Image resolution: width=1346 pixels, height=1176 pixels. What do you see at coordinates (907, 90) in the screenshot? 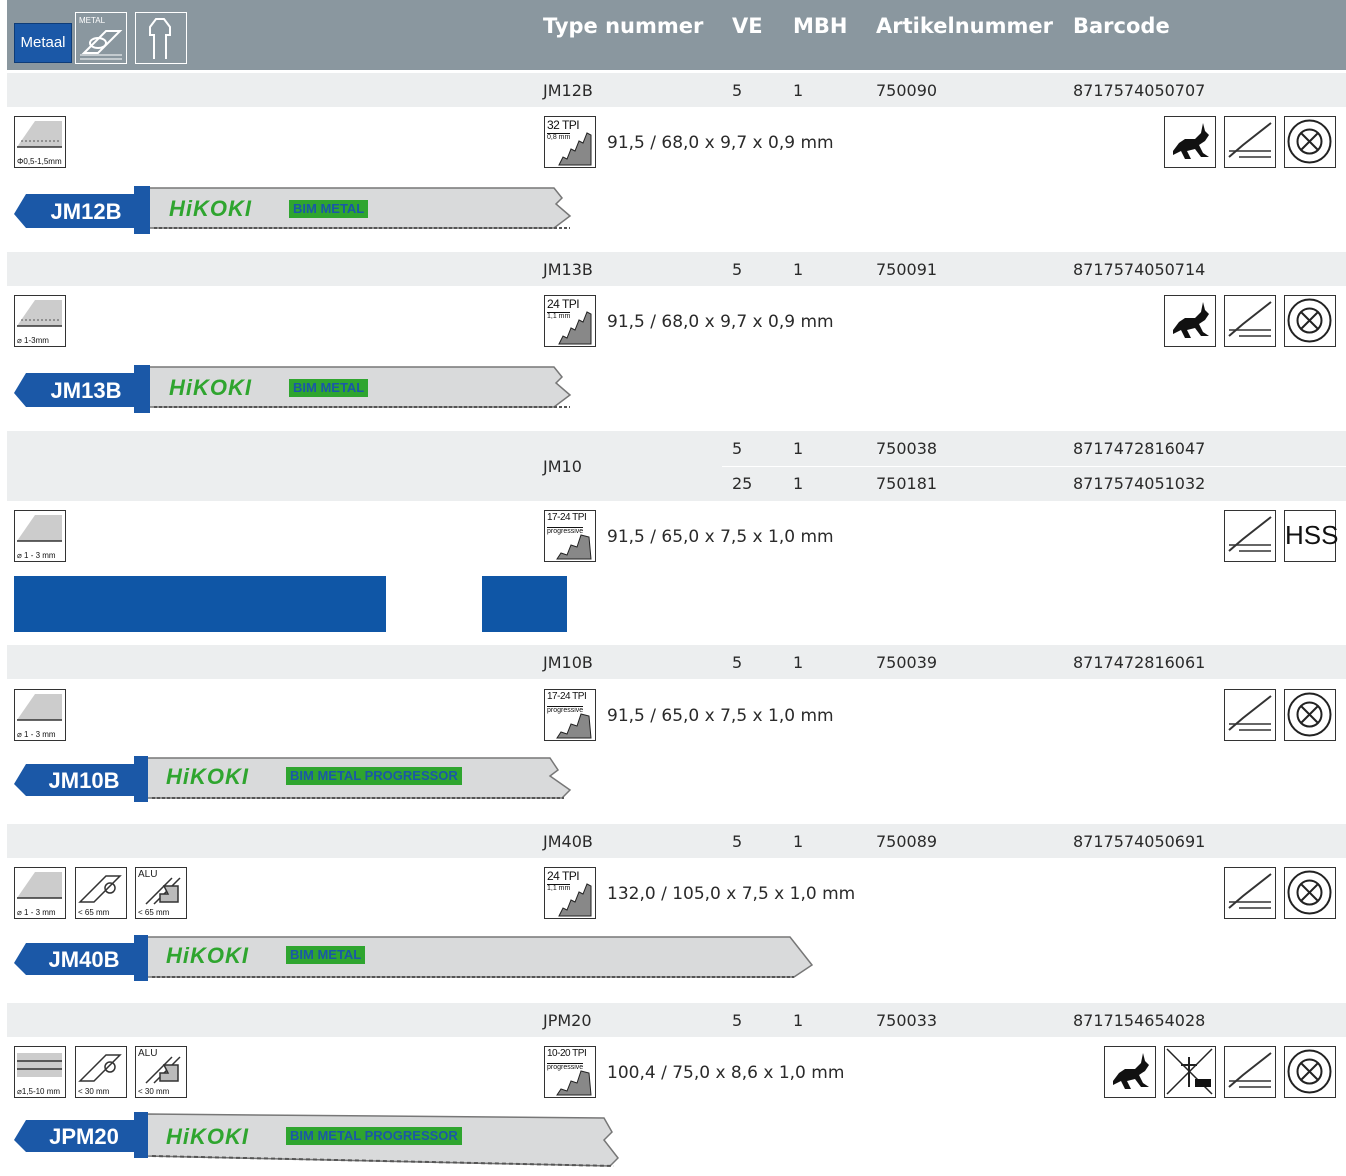
I see `artikel-value: 750090` at bounding box center [907, 90].